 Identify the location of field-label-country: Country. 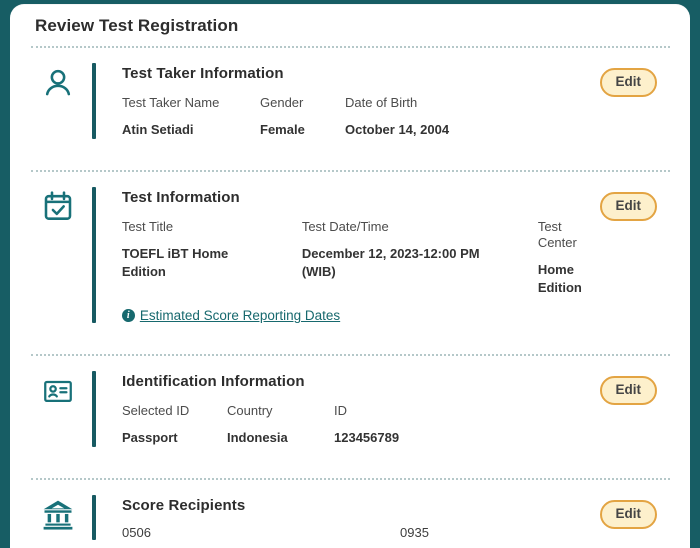
(250, 410).